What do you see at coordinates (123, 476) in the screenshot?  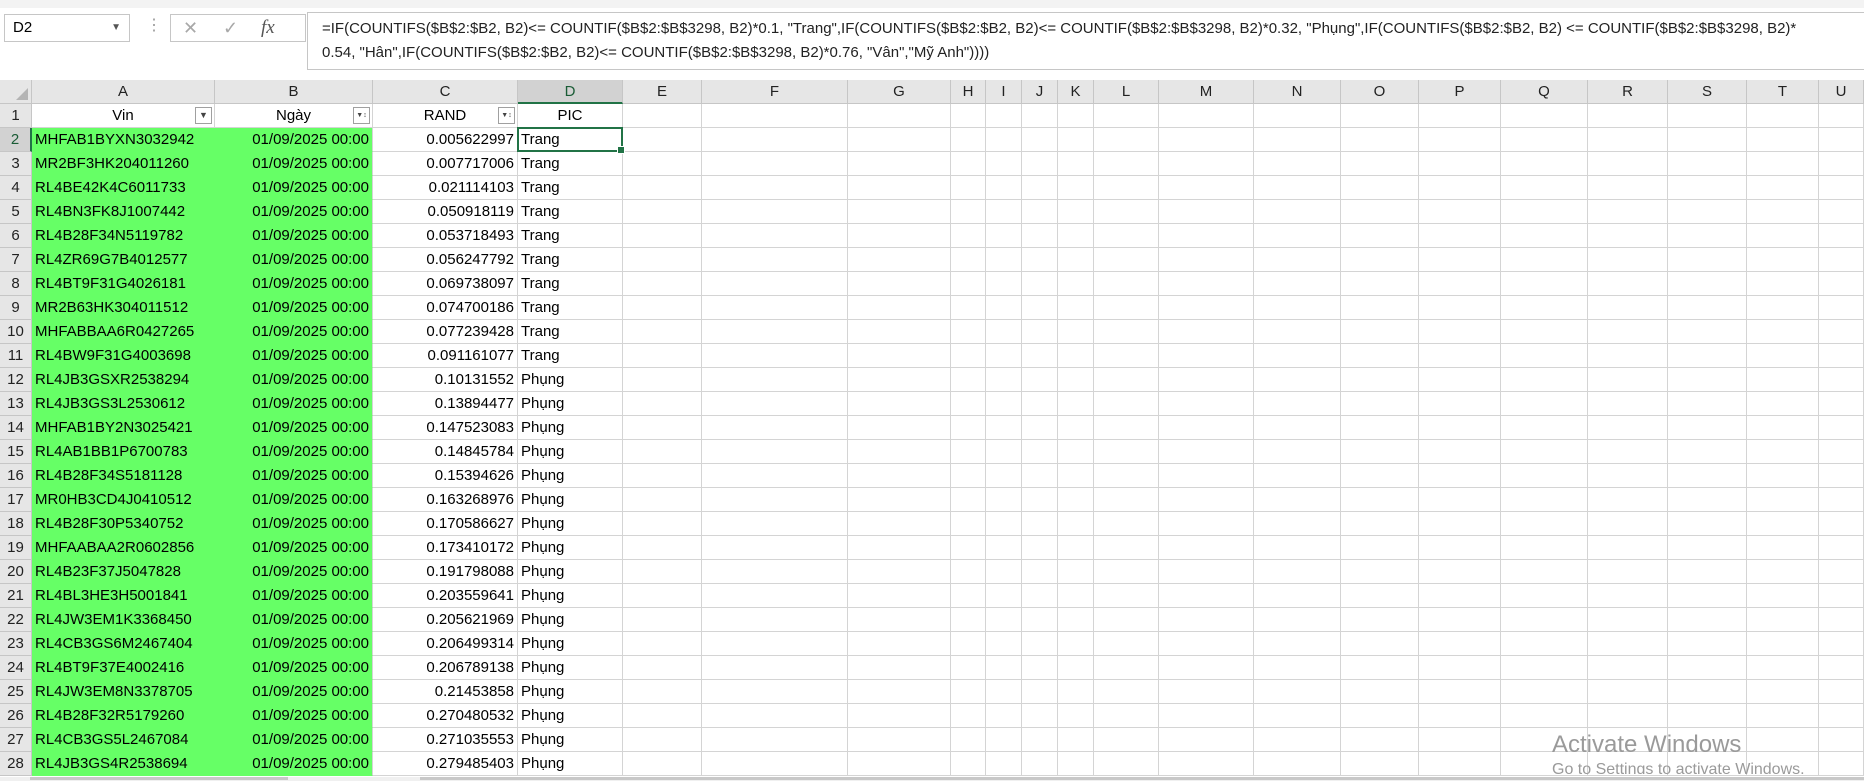 I see `cell-vin: RL4B28F34S5181128` at bounding box center [123, 476].